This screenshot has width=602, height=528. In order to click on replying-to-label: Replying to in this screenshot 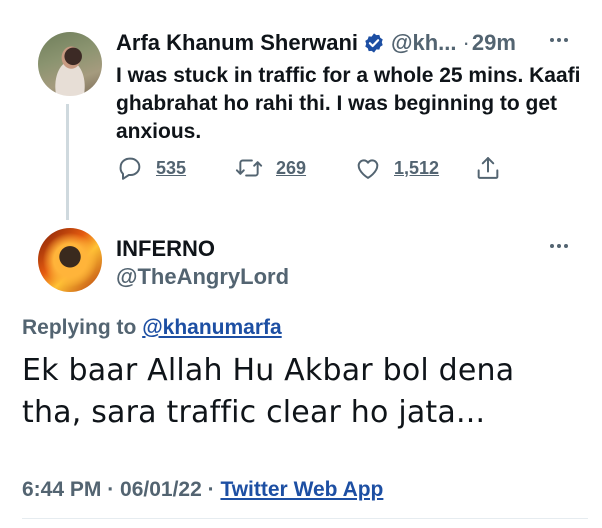, I will do `click(79, 327)`.